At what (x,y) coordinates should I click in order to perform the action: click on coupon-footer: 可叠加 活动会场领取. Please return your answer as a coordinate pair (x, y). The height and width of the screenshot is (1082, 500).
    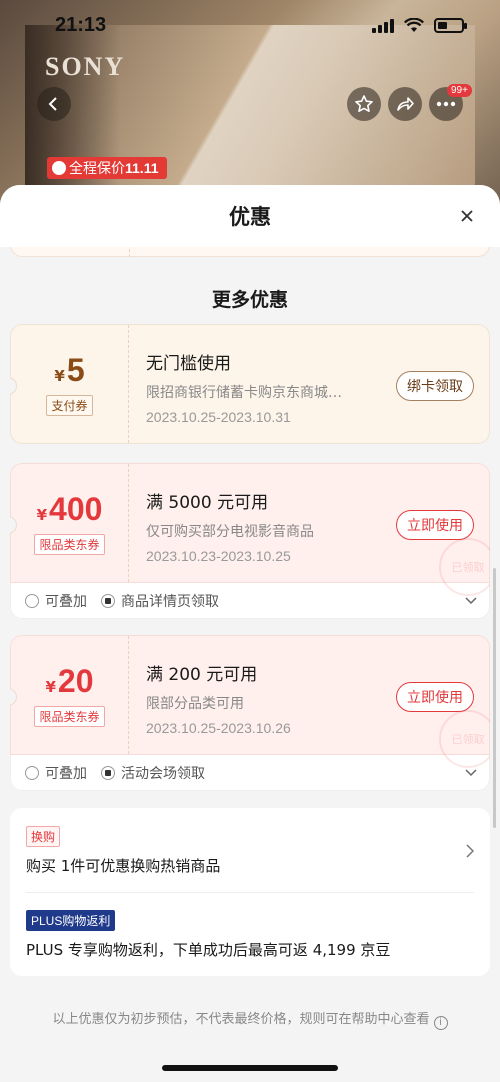
    Looking at the image, I should click on (250, 773).